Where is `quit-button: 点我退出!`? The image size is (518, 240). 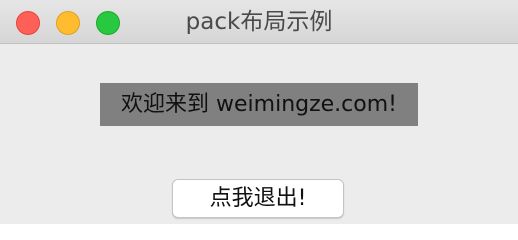
quit-button: 点我退出! is located at coordinates (258, 198).